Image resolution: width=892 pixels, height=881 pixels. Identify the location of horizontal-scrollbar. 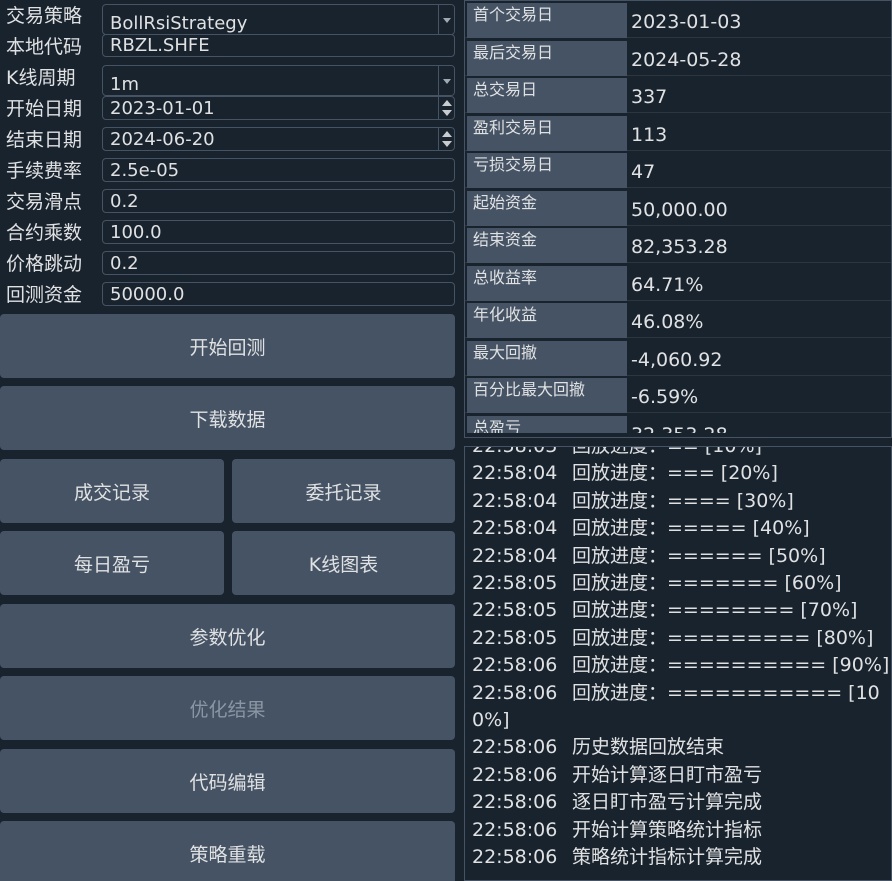
(678, 435).